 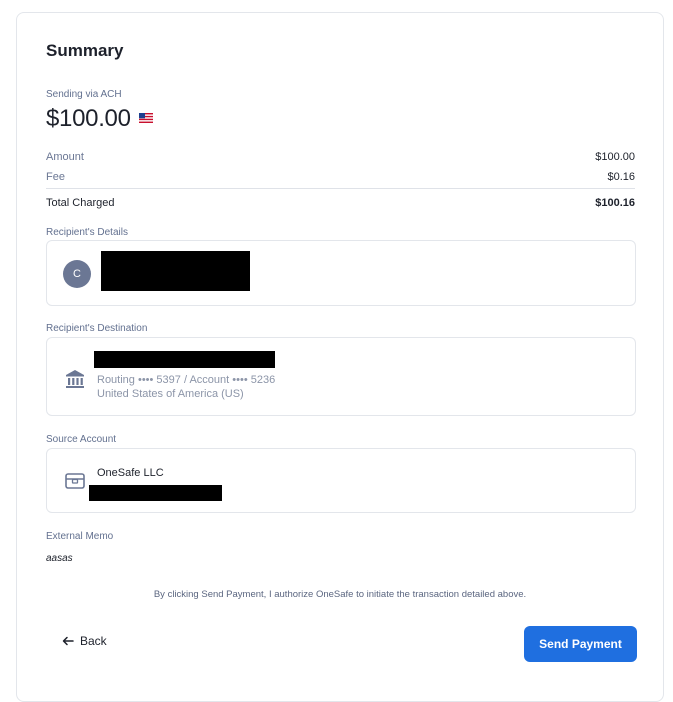 What do you see at coordinates (77, 274) in the screenshot?
I see `avatar: C` at bounding box center [77, 274].